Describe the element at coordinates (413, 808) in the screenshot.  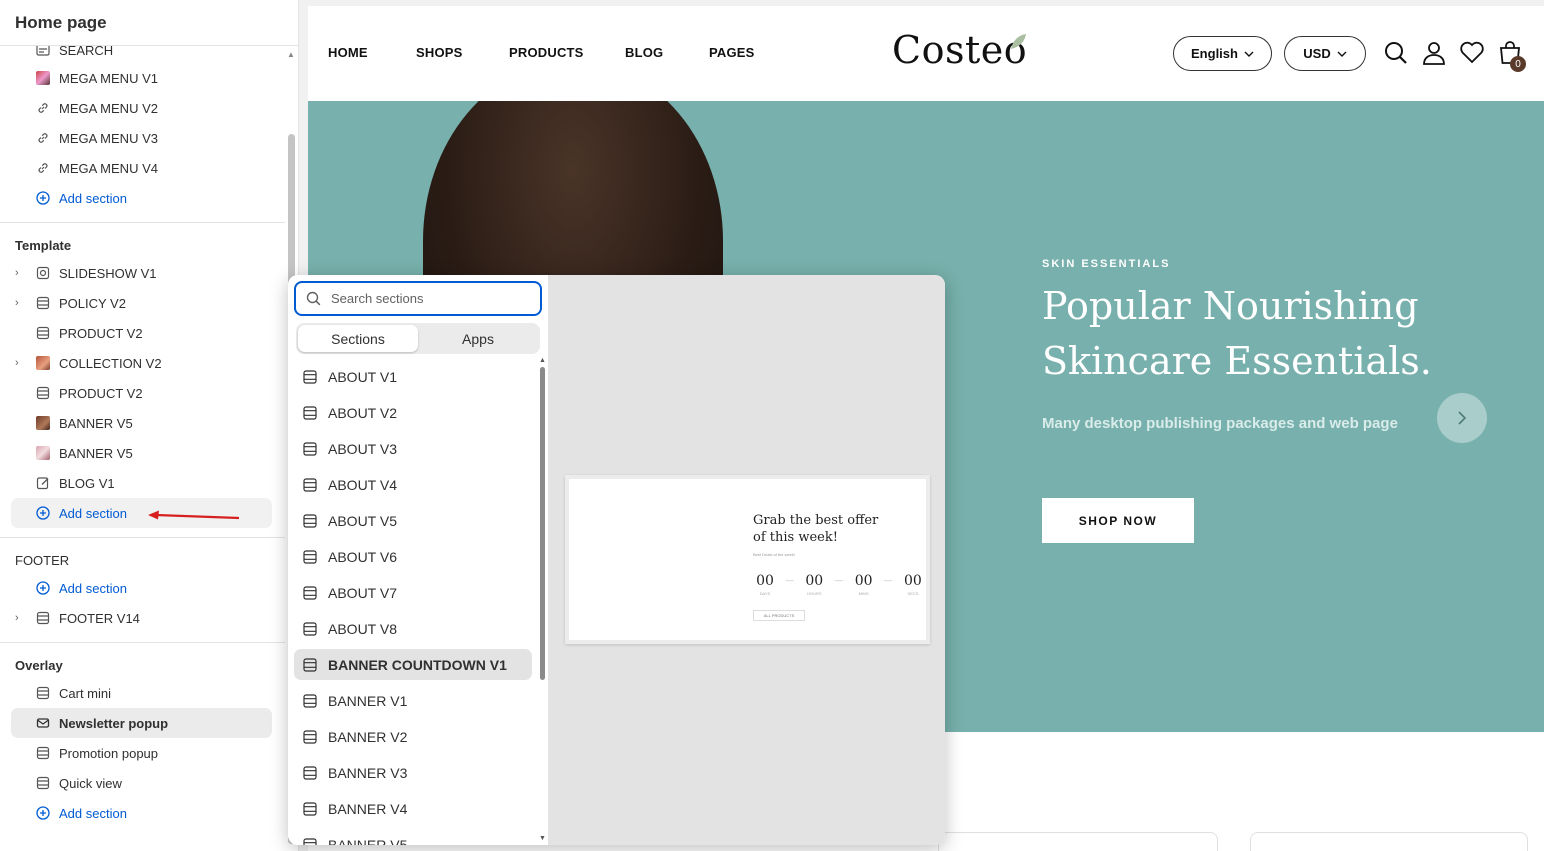
I see `list-item: BANNER V4` at that location.